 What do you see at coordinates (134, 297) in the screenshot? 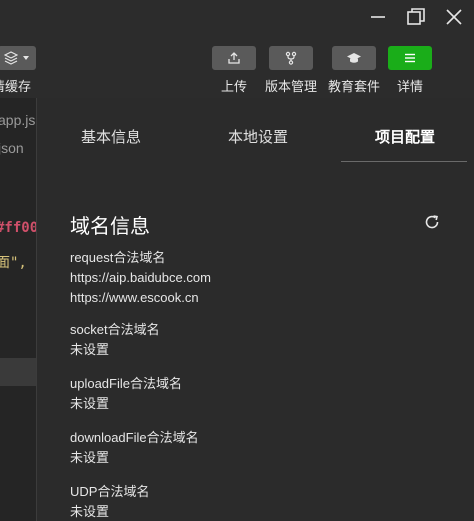
I see `domain-value: https://www.escook.cn` at bounding box center [134, 297].